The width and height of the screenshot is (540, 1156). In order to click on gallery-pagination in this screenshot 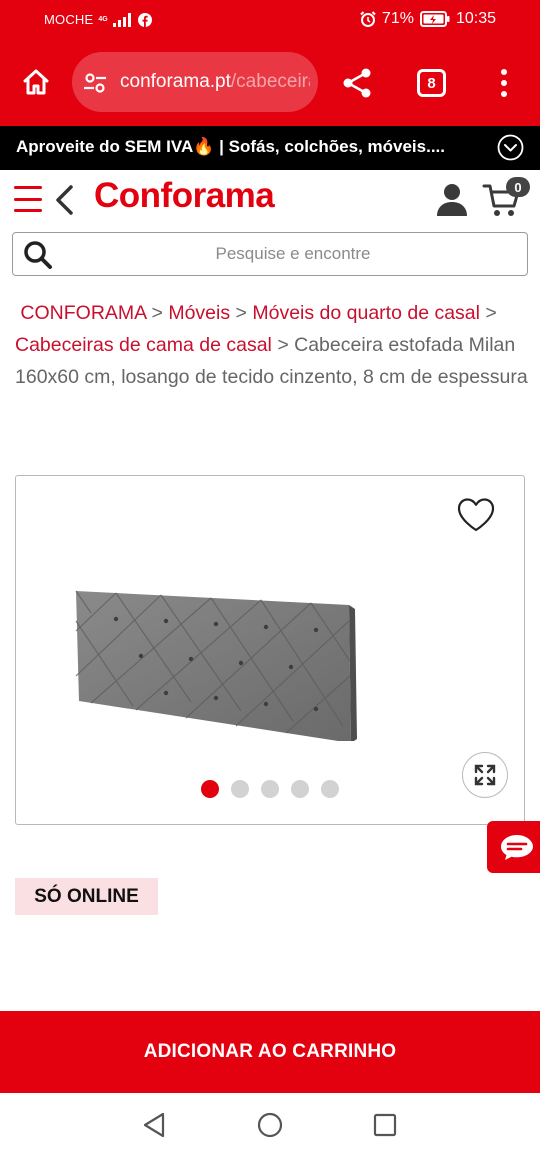, I will do `click(270, 789)`.